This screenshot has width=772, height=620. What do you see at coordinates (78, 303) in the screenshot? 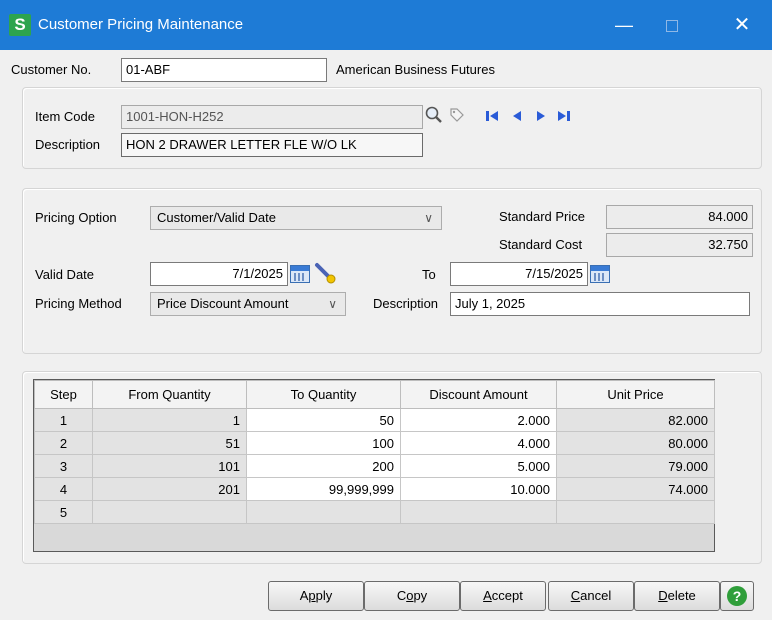
I see `pricing-method-label: Pricing Method` at bounding box center [78, 303].